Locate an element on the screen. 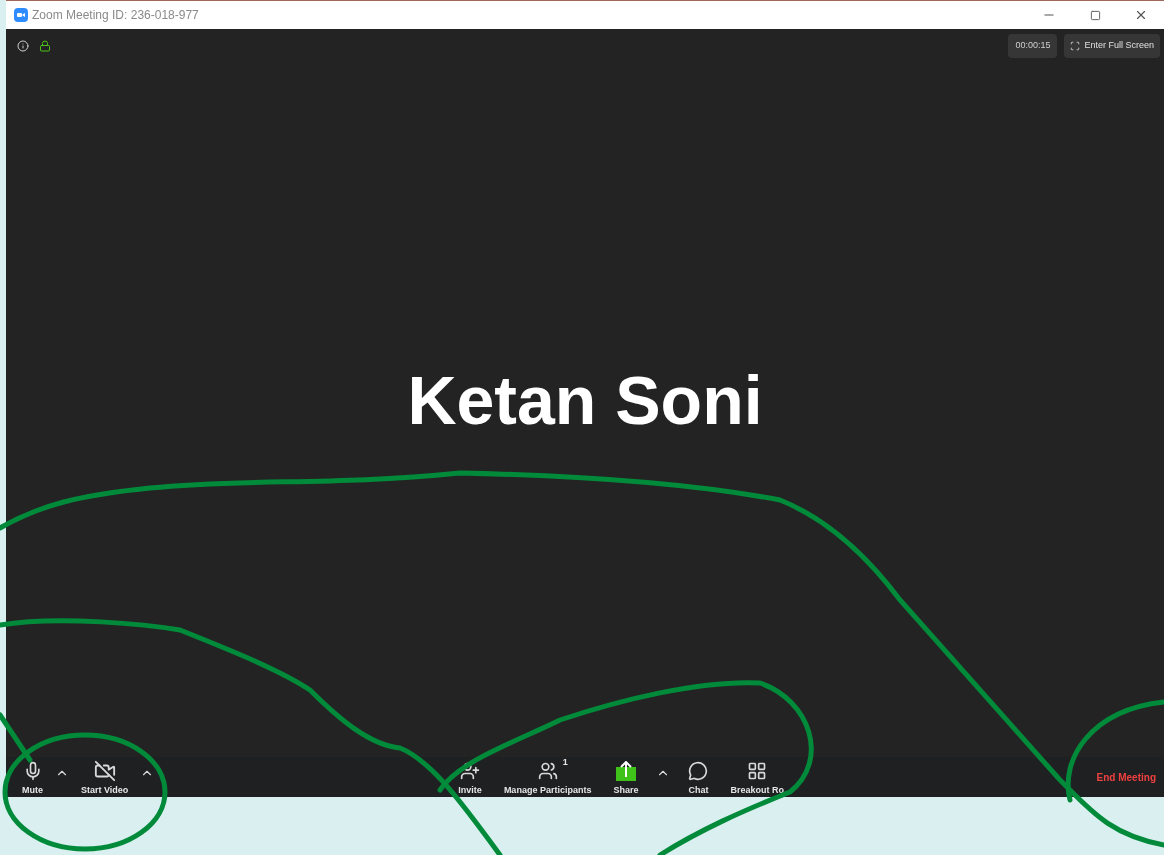 This screenshot has height=855, width=1164. participant-count: 1 is located at coordinates (565, 762).